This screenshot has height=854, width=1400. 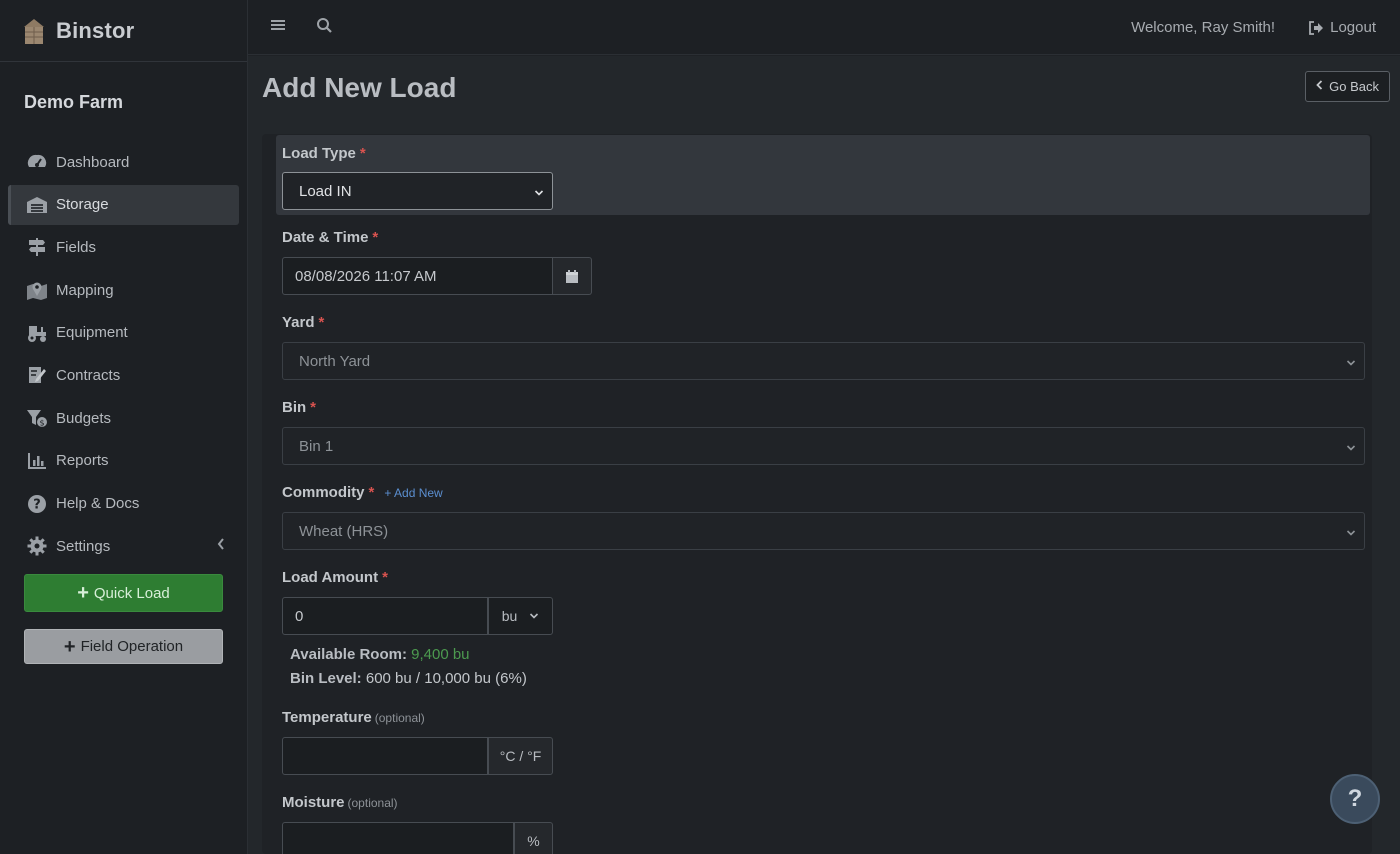 What do you see at coordinates (316, 446) in the screenshot?
I see `bin-value: Bin 1` at bounding box center [316, 446].